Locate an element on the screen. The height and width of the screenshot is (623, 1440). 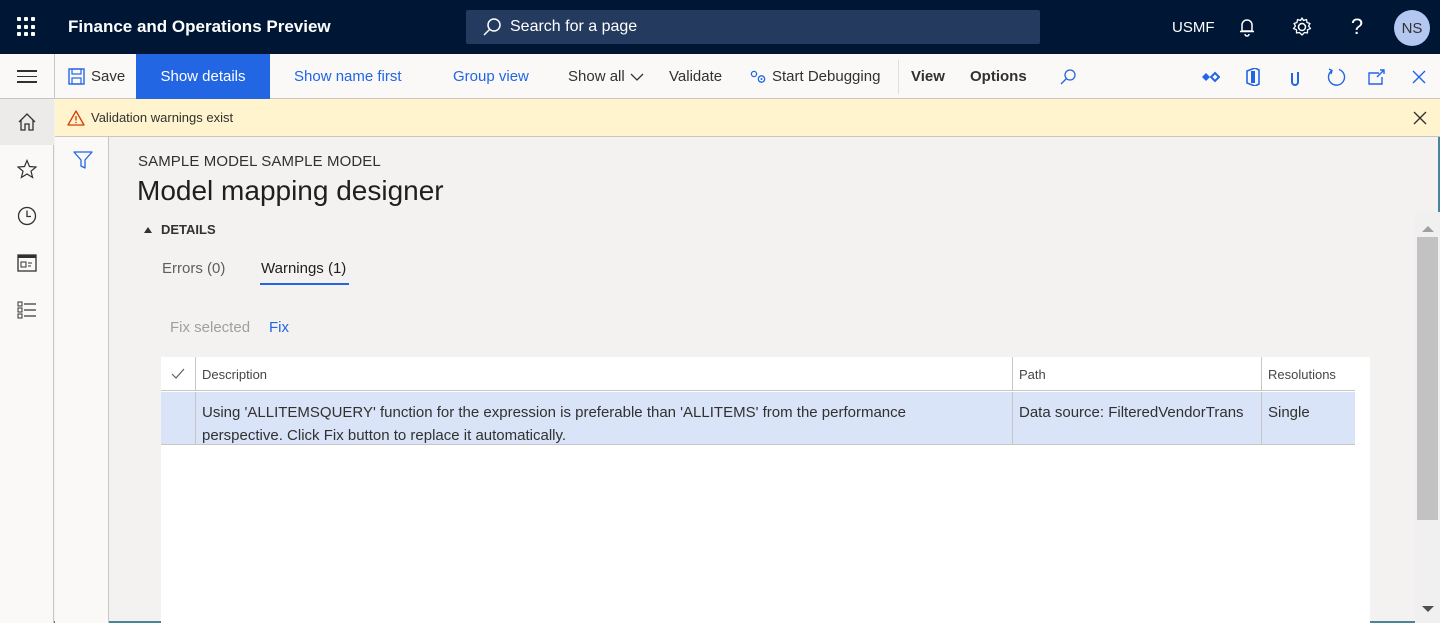
waffle-icon is located at coordinates (27, 27).